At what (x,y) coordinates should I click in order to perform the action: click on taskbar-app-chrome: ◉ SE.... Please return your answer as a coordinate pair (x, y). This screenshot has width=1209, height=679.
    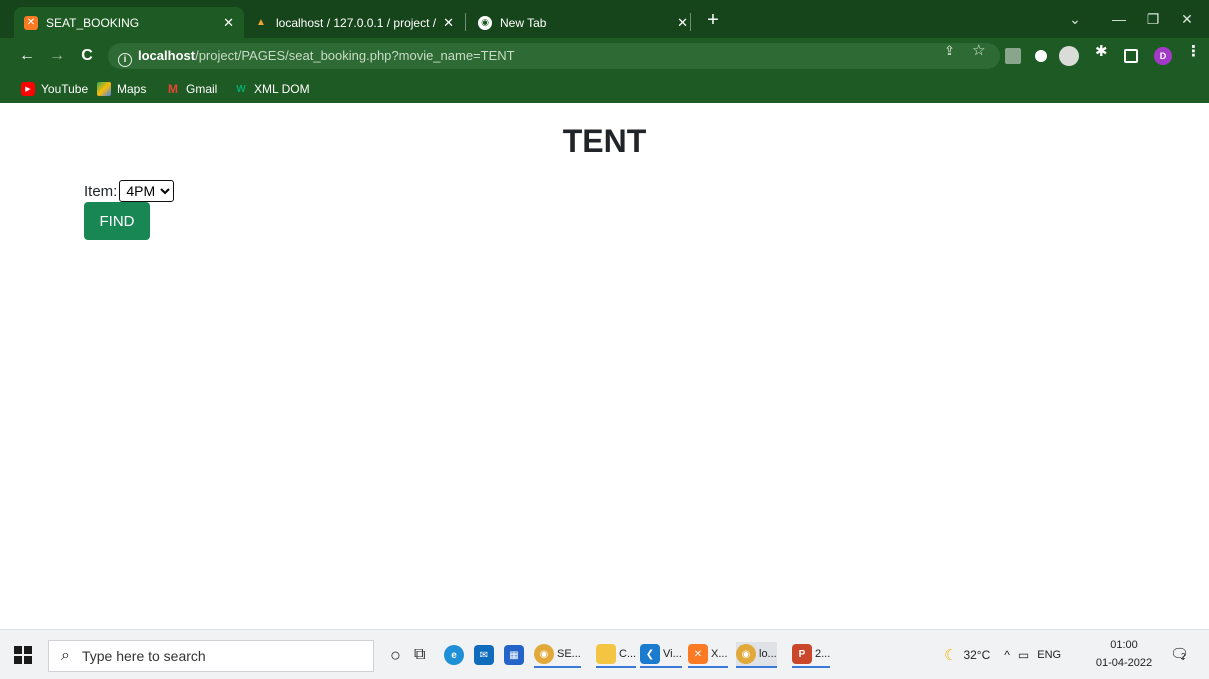
    Looking at the image, I should click on (557, 655).